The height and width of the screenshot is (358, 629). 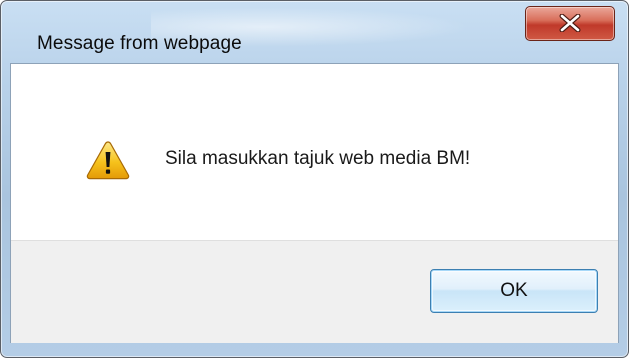 I want to click on close-icon, so click(x=570, y=23).